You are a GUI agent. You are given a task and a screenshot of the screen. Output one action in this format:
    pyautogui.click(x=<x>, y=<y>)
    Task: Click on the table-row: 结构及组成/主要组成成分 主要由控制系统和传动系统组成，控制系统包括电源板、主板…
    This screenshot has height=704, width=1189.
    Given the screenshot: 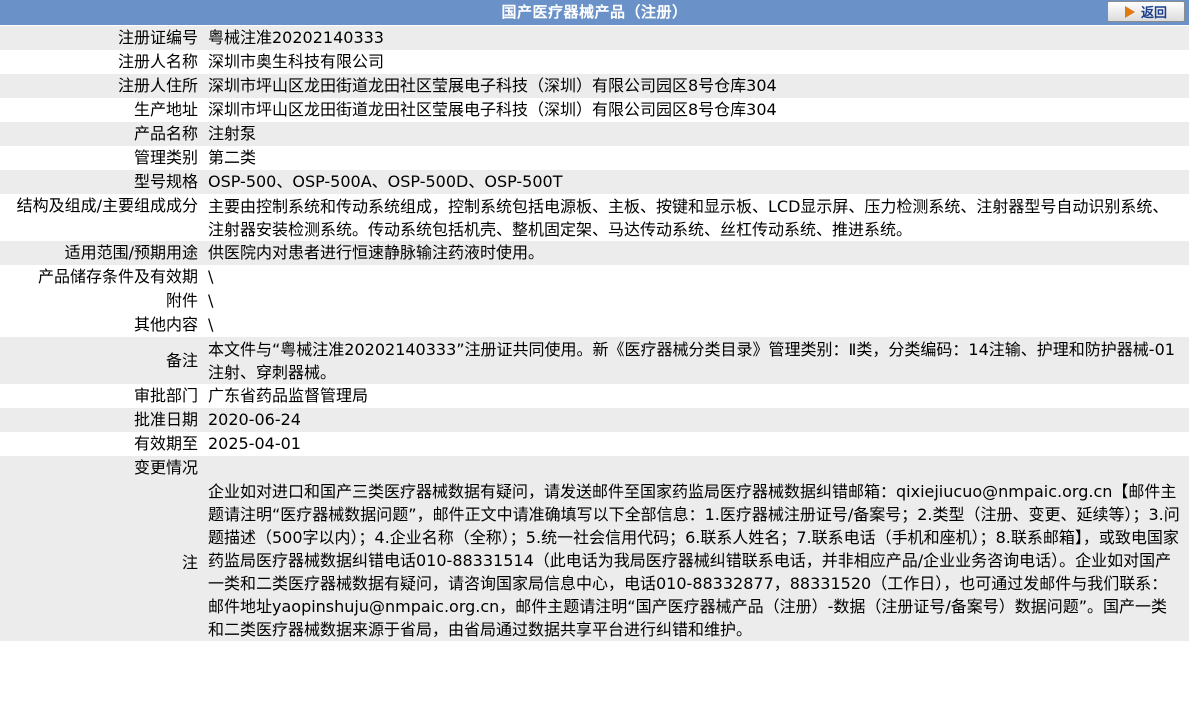 What is the action you would take?
    pyautogui.click(x=594, y=217)
    